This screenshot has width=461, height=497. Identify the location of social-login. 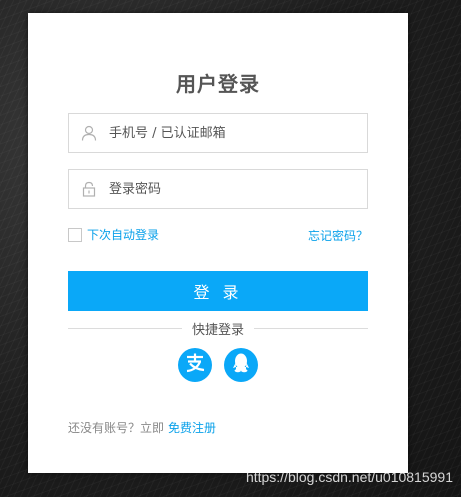
(218, 365).